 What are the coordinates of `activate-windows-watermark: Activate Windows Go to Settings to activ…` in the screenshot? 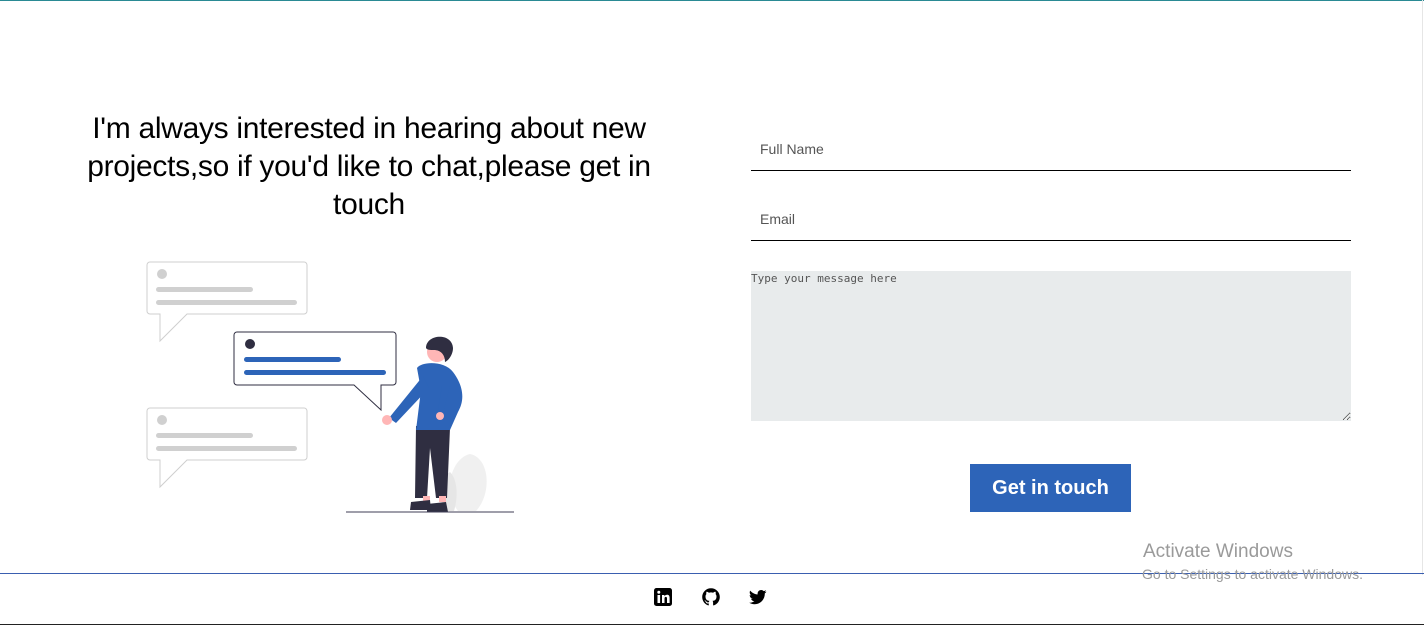 It's located at (1252, 562).